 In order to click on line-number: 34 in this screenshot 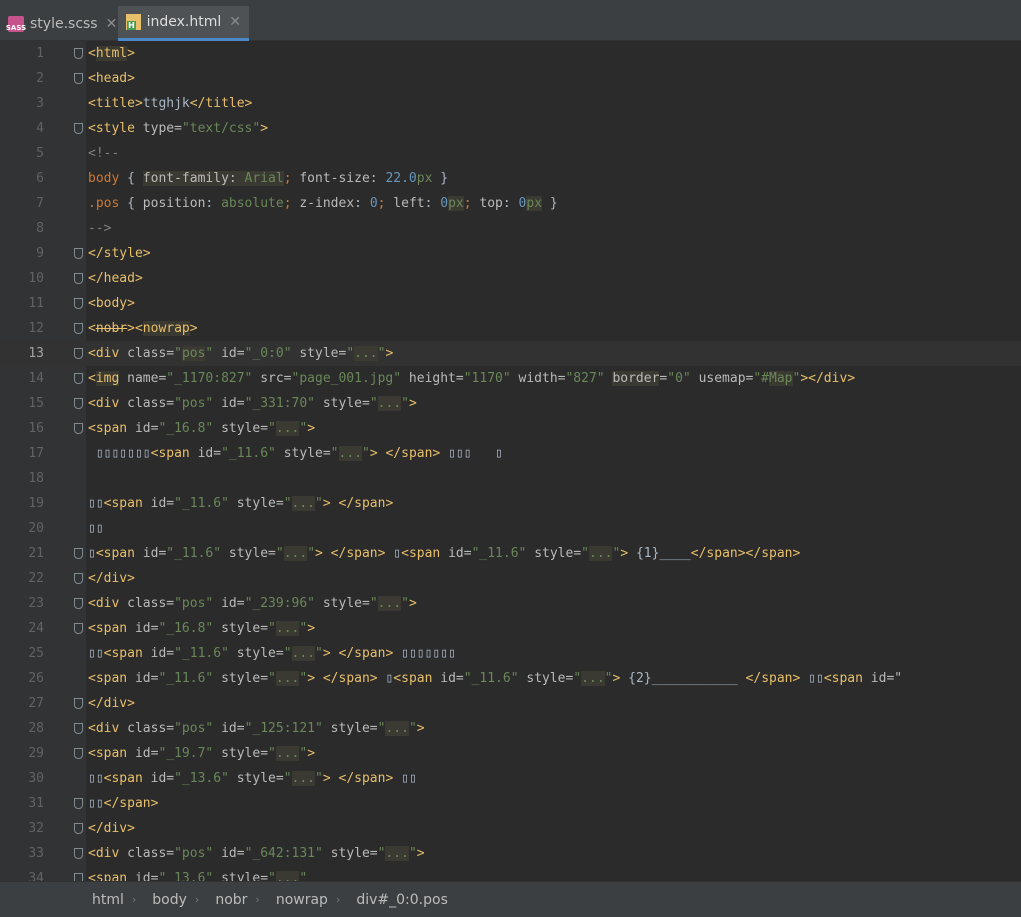, I will do `click(36, 876)`.